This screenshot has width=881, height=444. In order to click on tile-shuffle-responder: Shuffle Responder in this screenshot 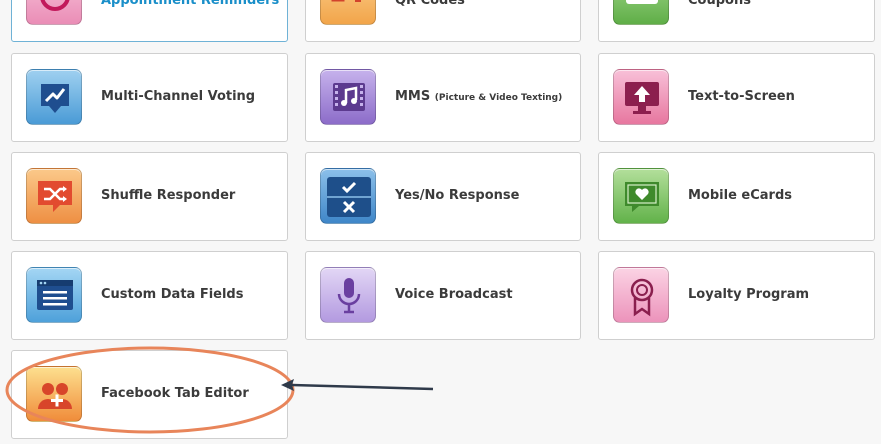, I will do `click(149, 196)`.